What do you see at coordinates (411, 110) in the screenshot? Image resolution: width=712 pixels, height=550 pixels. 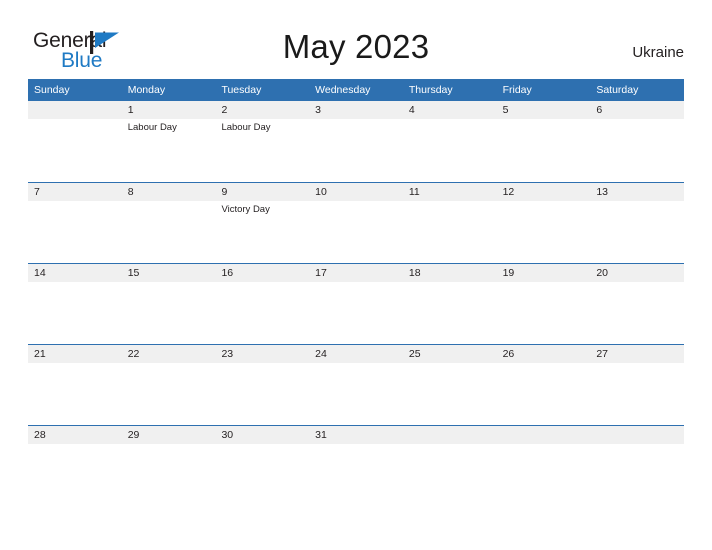 I see `day-number: 4` at bounding box center [411, 110].